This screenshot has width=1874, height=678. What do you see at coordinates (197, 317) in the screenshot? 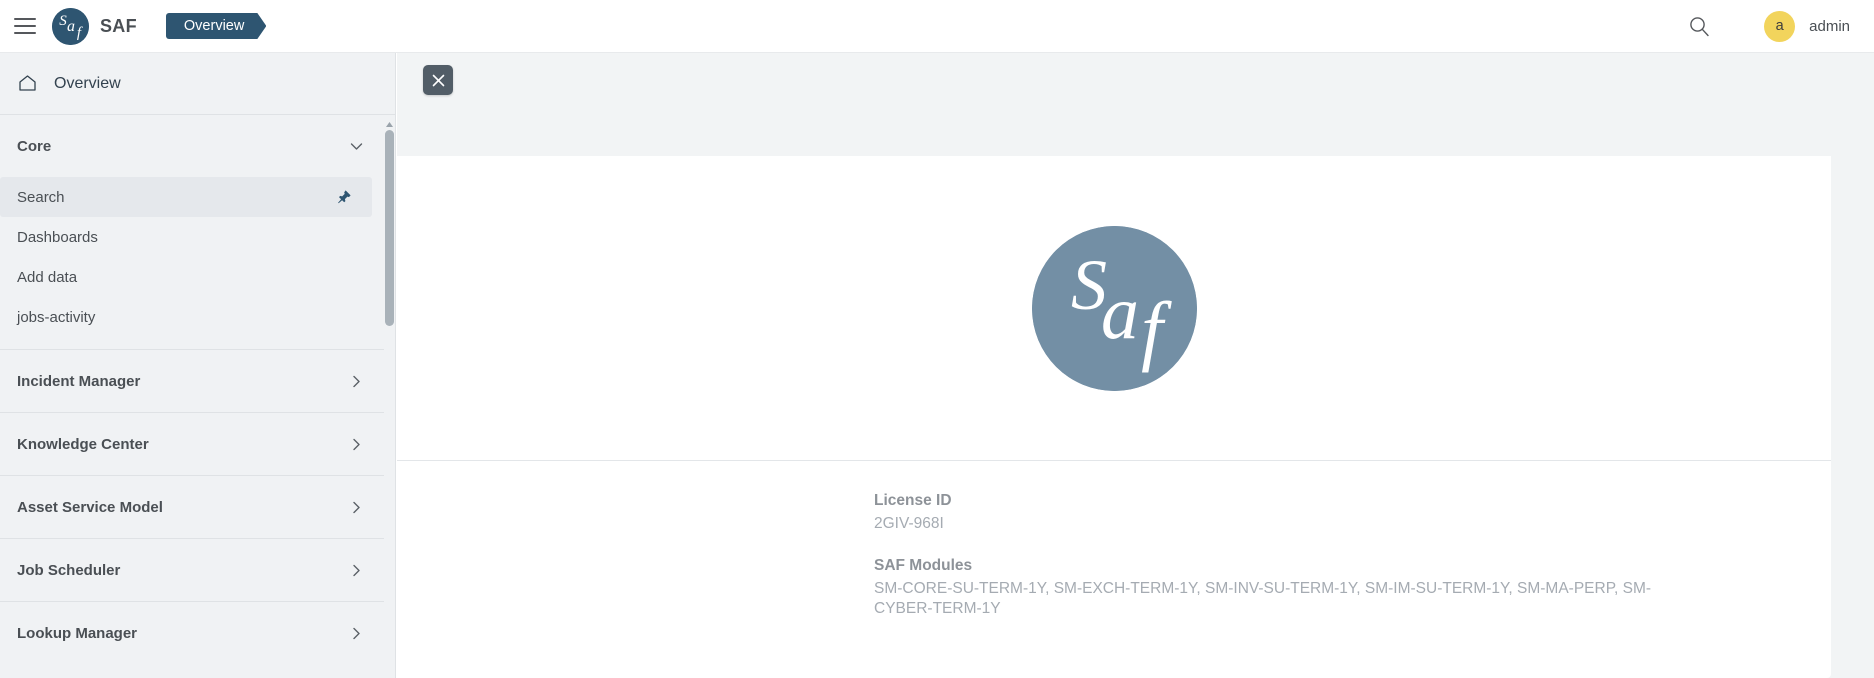
I see `sidebar-item-jobs-activity: jobs-activity` at bounding box center [197, 317].